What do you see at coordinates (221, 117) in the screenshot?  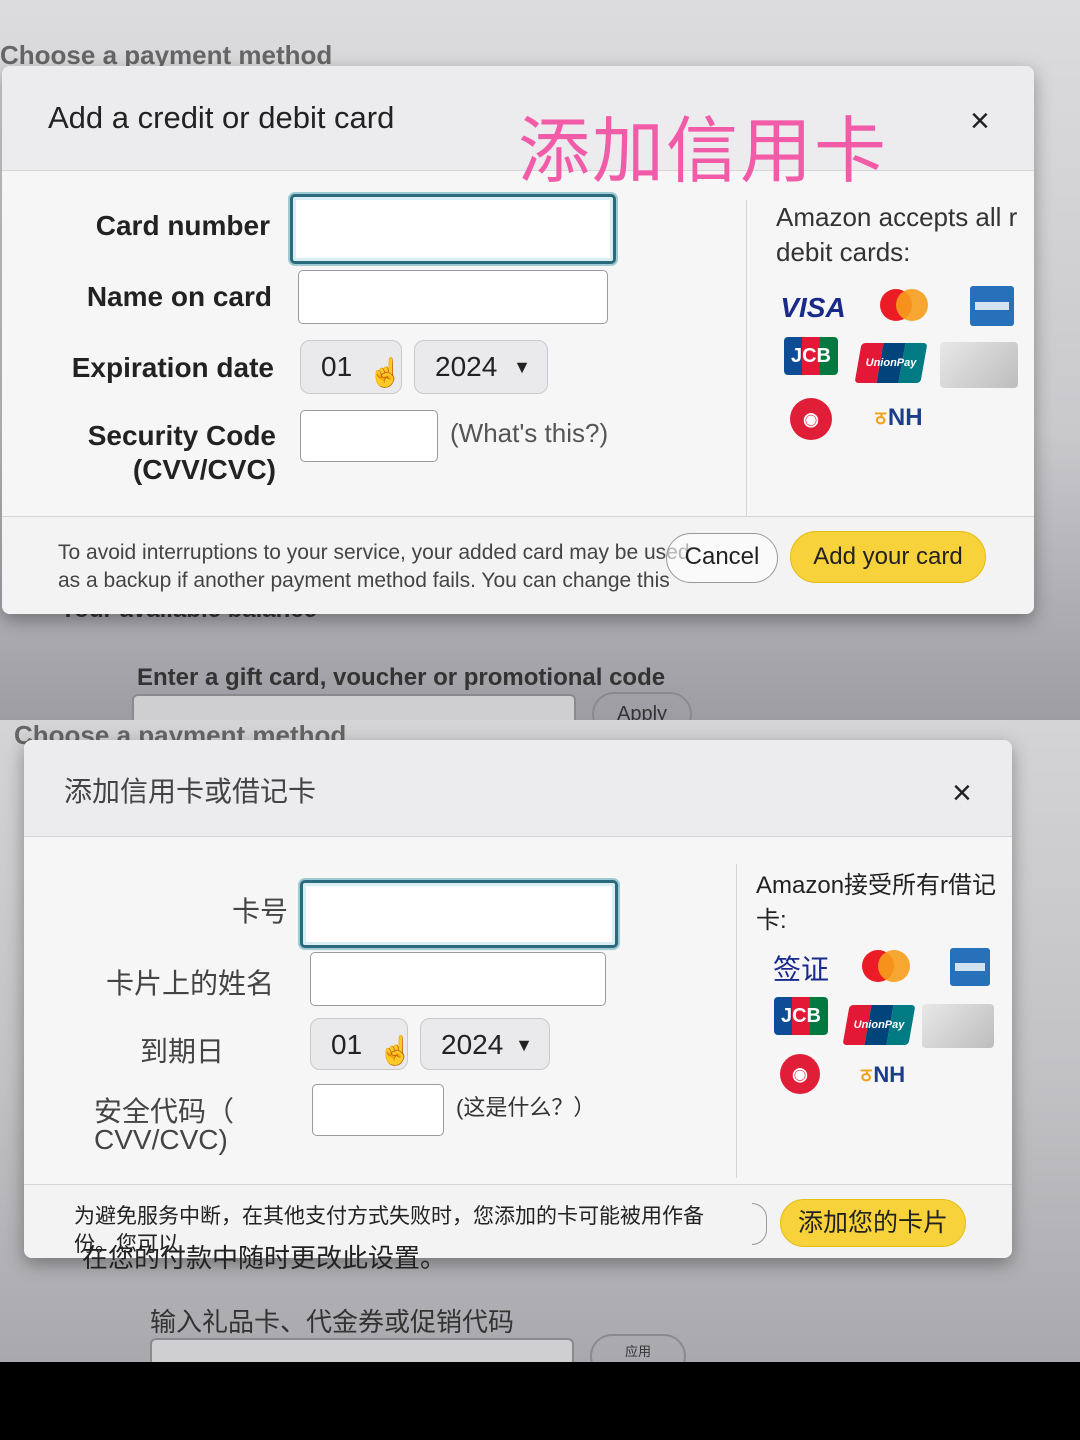 I see `modal-title: Add a credit or debit card` at bounding box center [221, 117].